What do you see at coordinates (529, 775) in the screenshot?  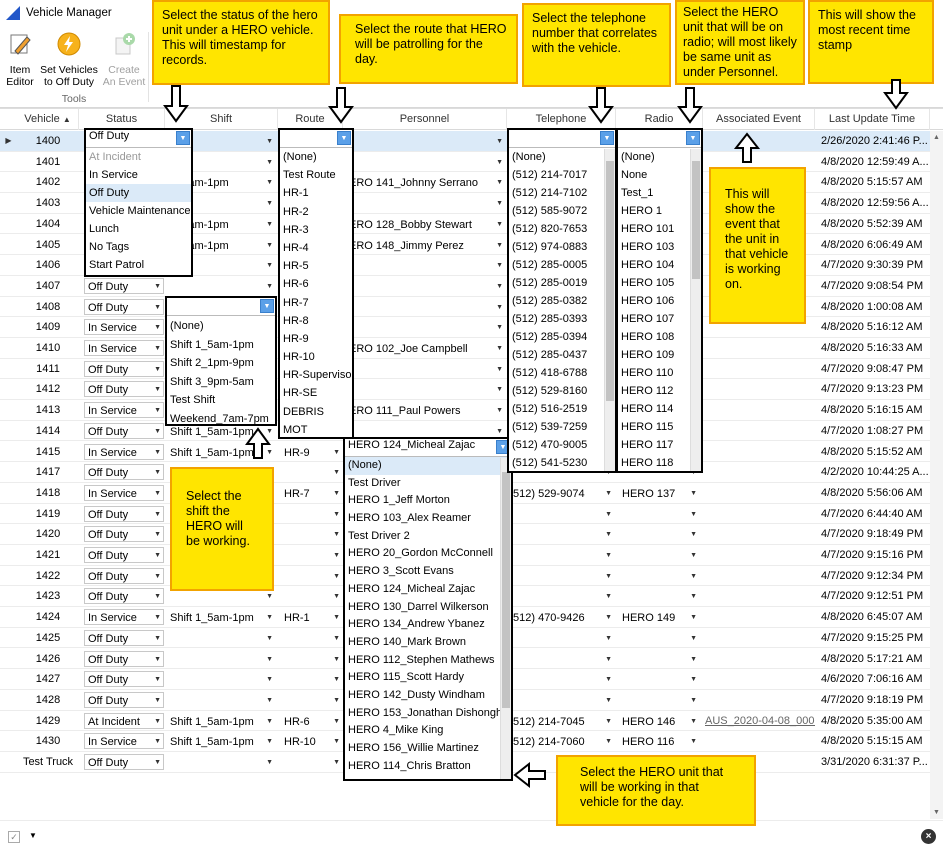 I see `arrow-left-personnel-icon` at bounding box center [529, 775].